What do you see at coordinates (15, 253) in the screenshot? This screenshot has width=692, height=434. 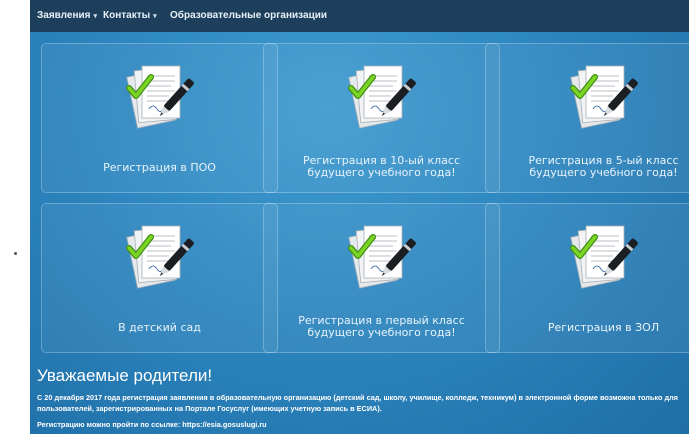 I see `bullet-dot` at bounding box center [15, 253].